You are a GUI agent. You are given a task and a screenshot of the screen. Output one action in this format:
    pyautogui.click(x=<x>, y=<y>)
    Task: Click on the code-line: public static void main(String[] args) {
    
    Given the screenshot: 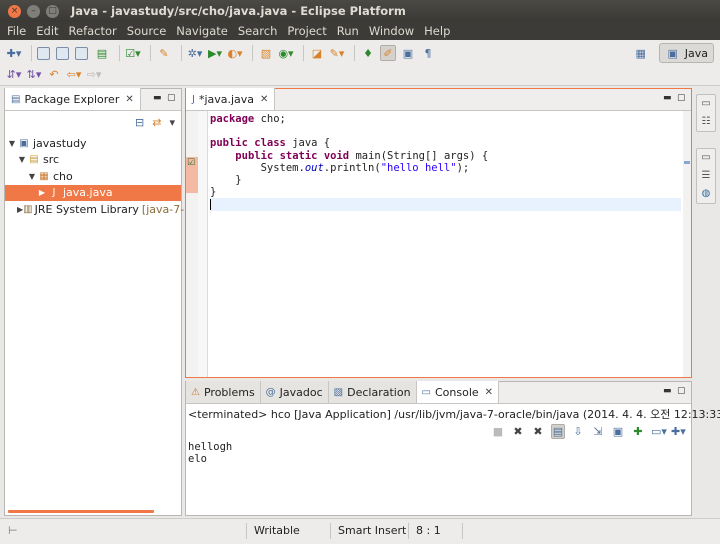 What is the action you would take?
    pyautogui.click(x=445, y=156)
    